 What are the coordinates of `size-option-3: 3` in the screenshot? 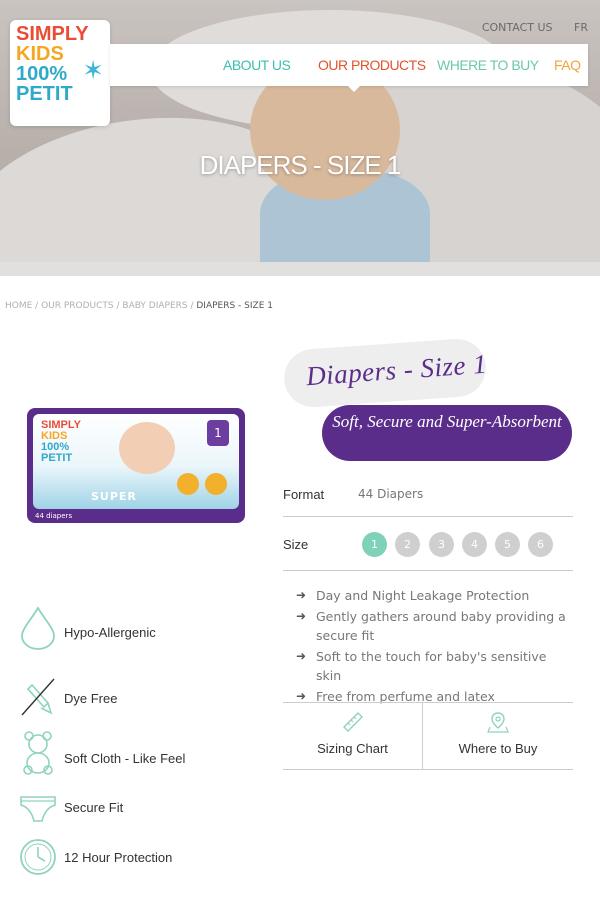 It's located at (441, 544).